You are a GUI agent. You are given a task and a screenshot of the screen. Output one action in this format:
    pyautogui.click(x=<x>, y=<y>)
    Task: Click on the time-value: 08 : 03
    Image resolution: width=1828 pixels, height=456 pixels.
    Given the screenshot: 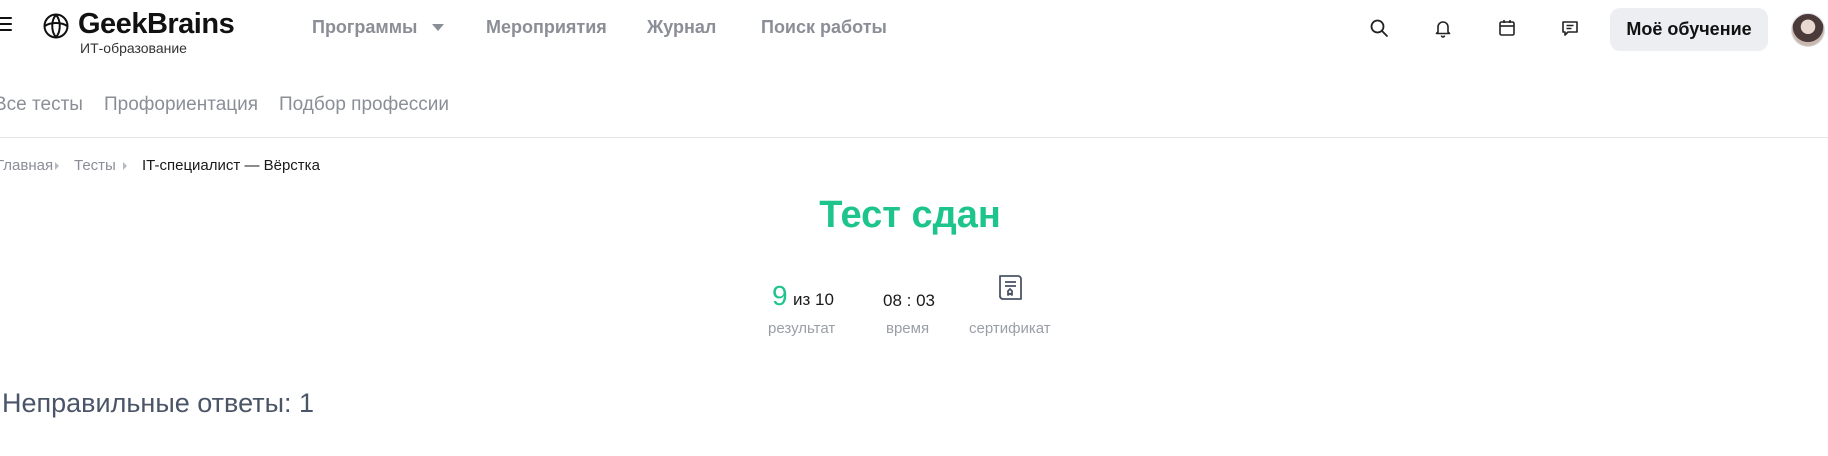 What is the action you would take?
    pyautogui.click(x=909, y=300)
    